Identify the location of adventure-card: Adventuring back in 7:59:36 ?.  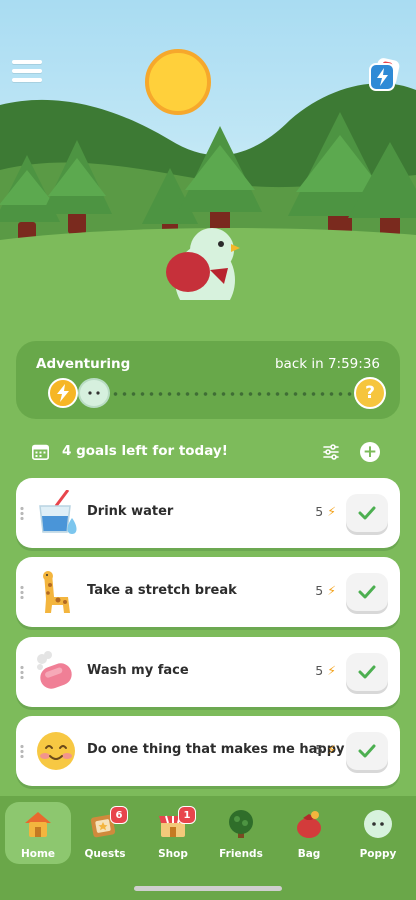
(208, 380).